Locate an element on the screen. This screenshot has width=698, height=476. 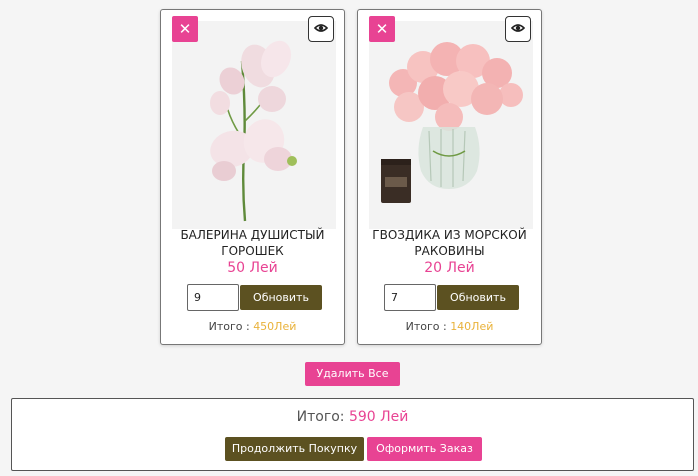
product-title: ГВОЗДИКА ИЗ МОРСКОЙ РАКОВИНЫ is located at coordinates (449, 243).